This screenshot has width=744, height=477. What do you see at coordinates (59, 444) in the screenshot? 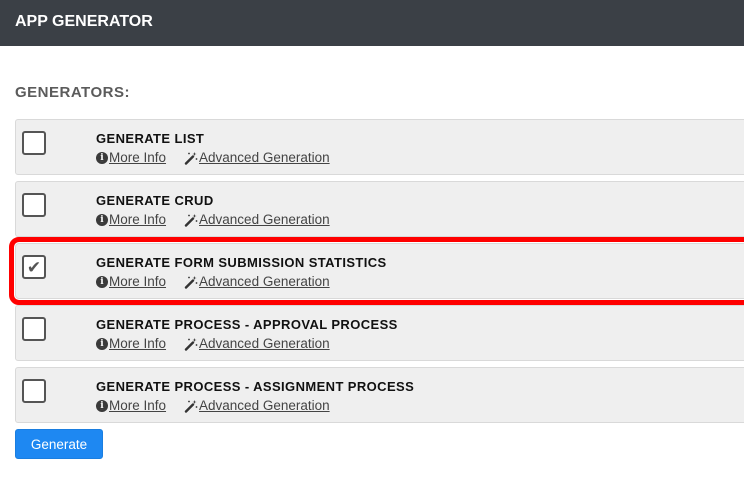
I see `generate-button: Generate` at bounding box center [59, 444].